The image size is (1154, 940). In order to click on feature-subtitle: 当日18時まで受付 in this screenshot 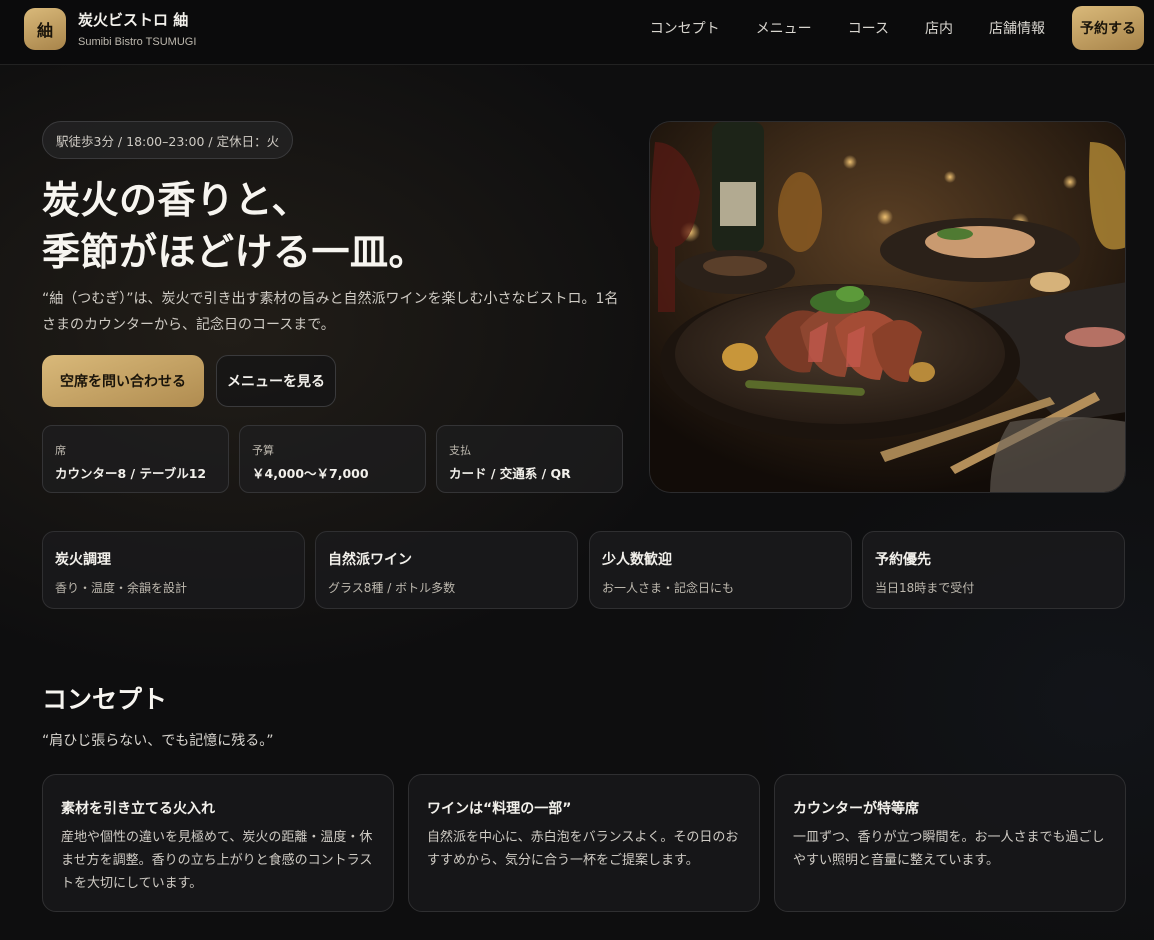, I will do `click(925, 588)`.